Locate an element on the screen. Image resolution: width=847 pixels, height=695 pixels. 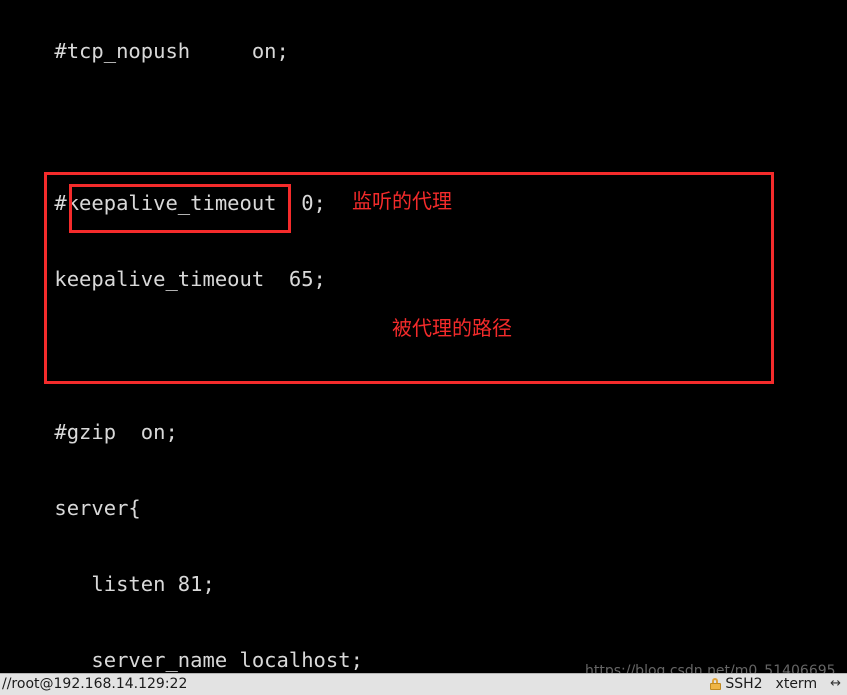
annotation-label-proxied-path: 被代理的路径 is located at coordinates (452, 328).